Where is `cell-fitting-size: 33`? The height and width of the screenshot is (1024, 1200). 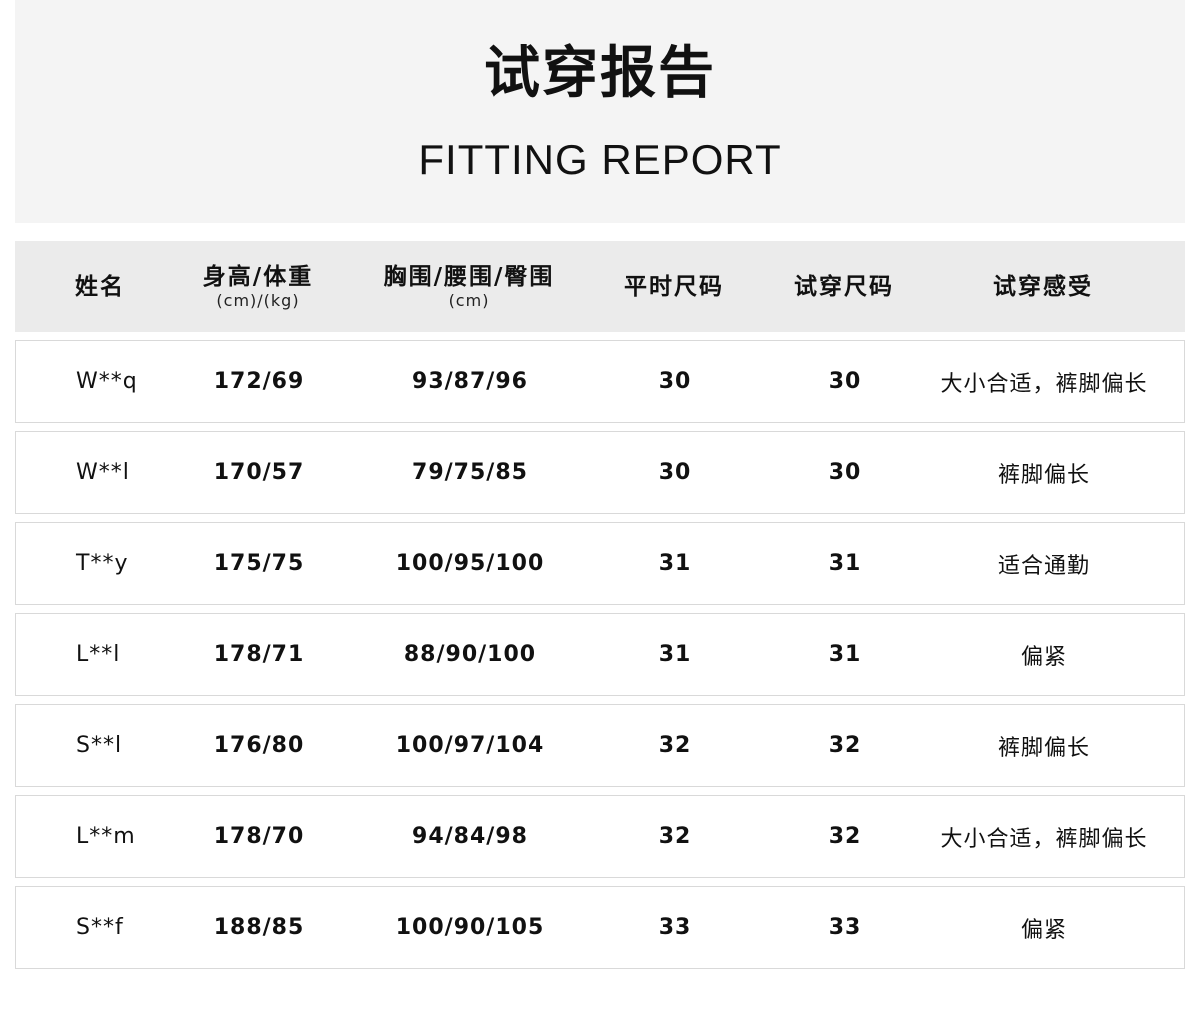 cell-fitting-size: 33 is located at coordinates (845, 927).